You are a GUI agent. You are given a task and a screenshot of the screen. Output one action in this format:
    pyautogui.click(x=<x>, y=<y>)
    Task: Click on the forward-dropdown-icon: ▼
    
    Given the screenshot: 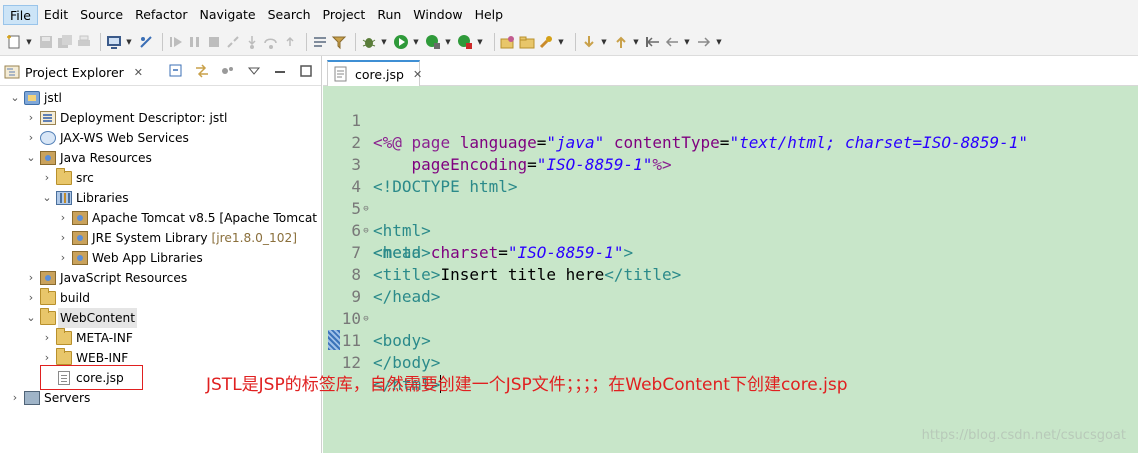 What is the action you would take?
    pyautogui.click(x=719, y=42)
    